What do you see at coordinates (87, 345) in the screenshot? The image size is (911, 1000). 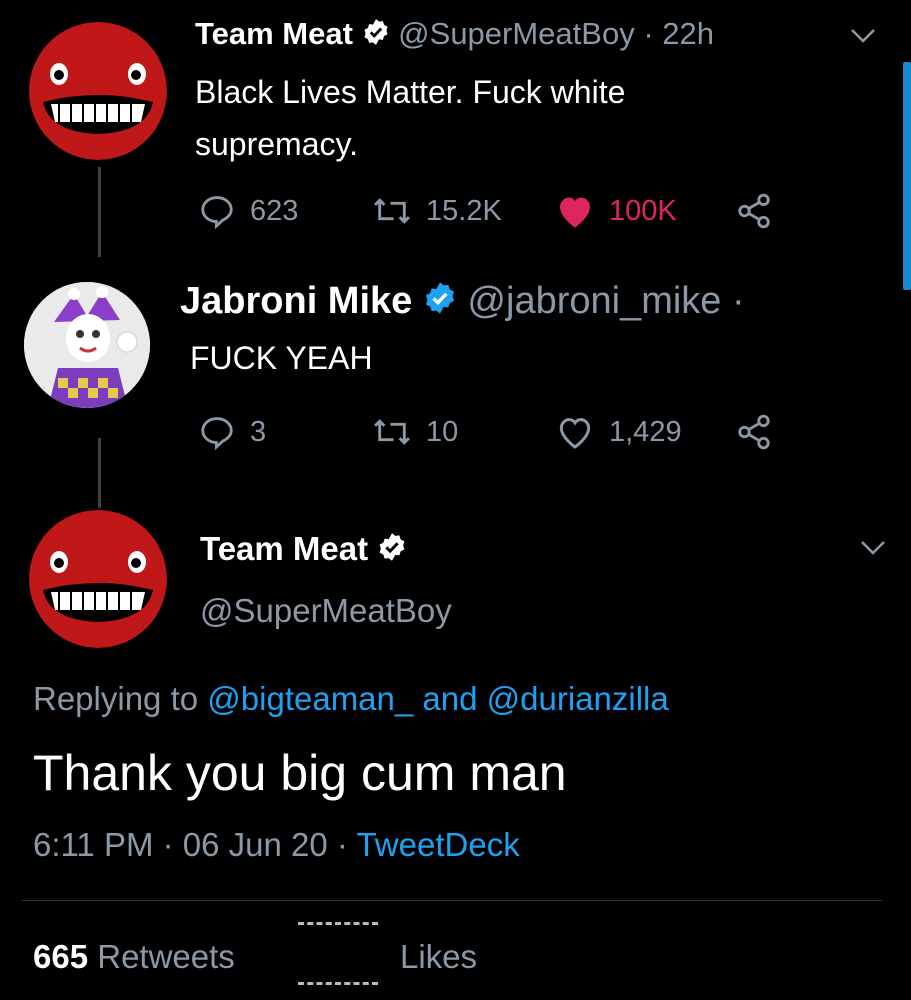 I see `jabroni-mike-avatar` at bounding box center [87, 345].